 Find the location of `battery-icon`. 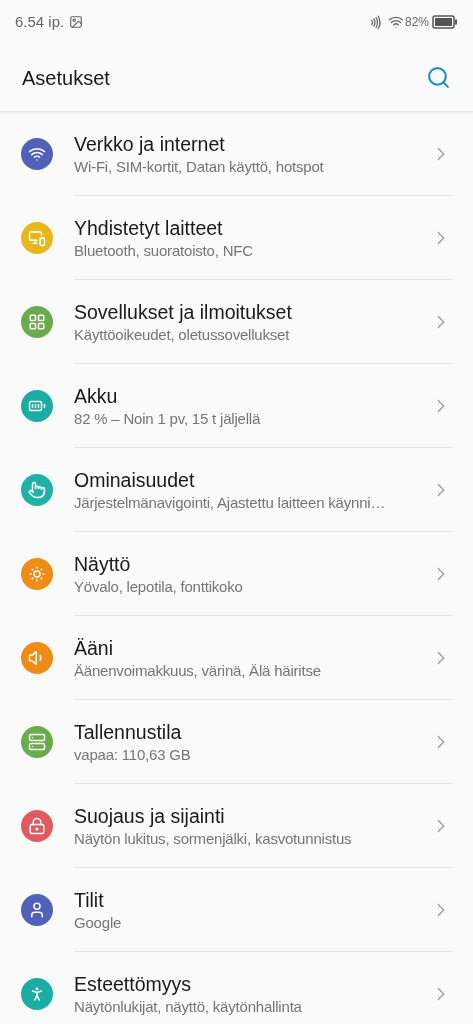

battery-icon is located at coordinates (445, 22).